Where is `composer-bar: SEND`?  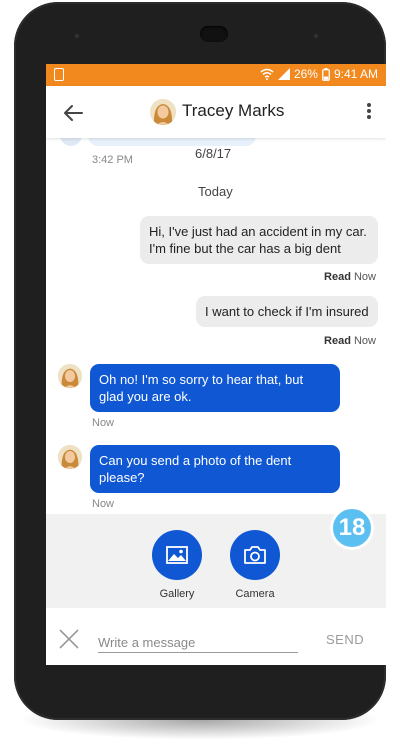
composer-bar: SEND is located at coordinates (216, 636).